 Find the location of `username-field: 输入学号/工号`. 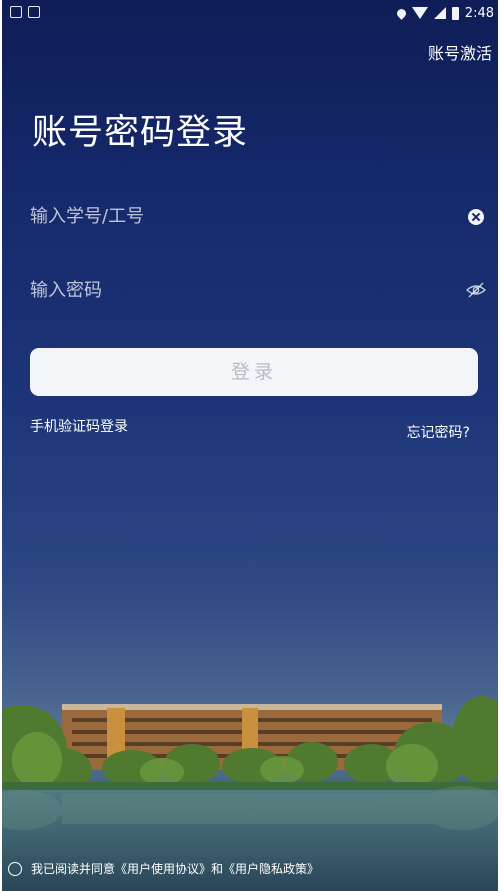

username-field: 输入学号/工号 is located at coordinates (258, 216).